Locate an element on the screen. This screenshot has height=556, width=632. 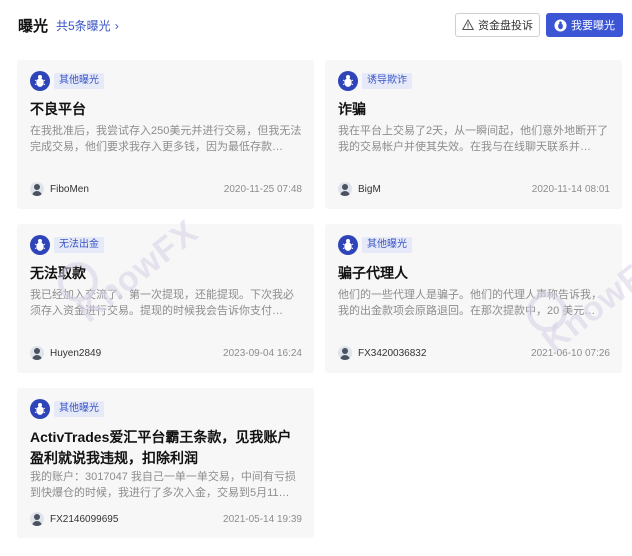
card-title: 诈骗 is located at coordinates (474, 109).